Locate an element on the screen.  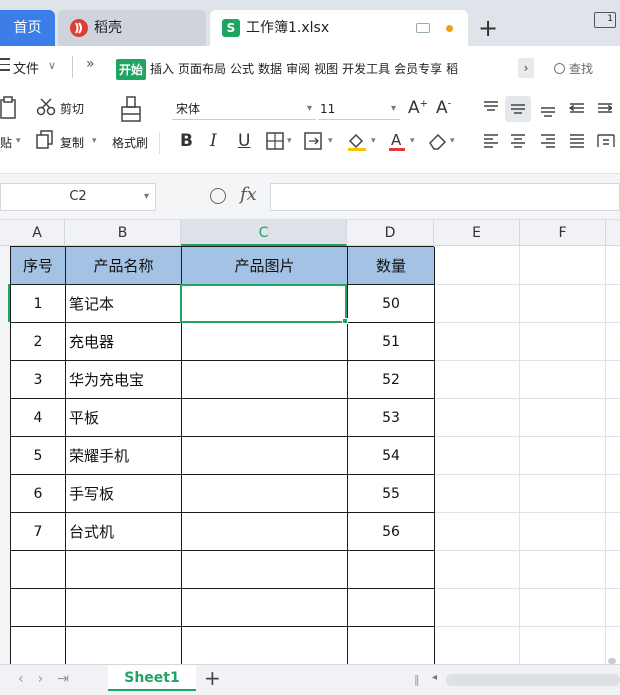
table-header-cell: 产品名称 is located at coordinates (124, 266).